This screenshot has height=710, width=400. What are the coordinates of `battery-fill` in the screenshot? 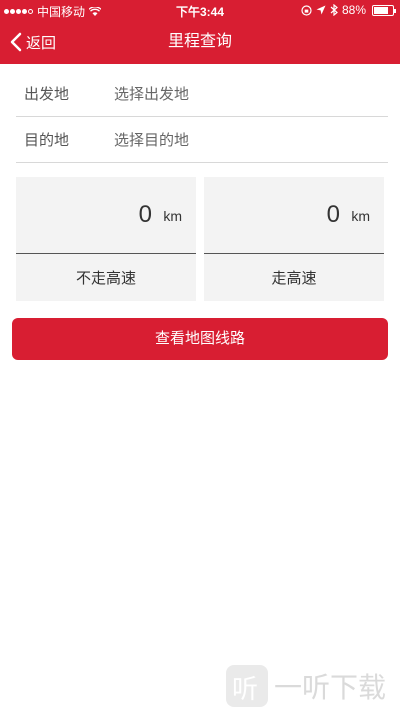 It's located at (381, 10).